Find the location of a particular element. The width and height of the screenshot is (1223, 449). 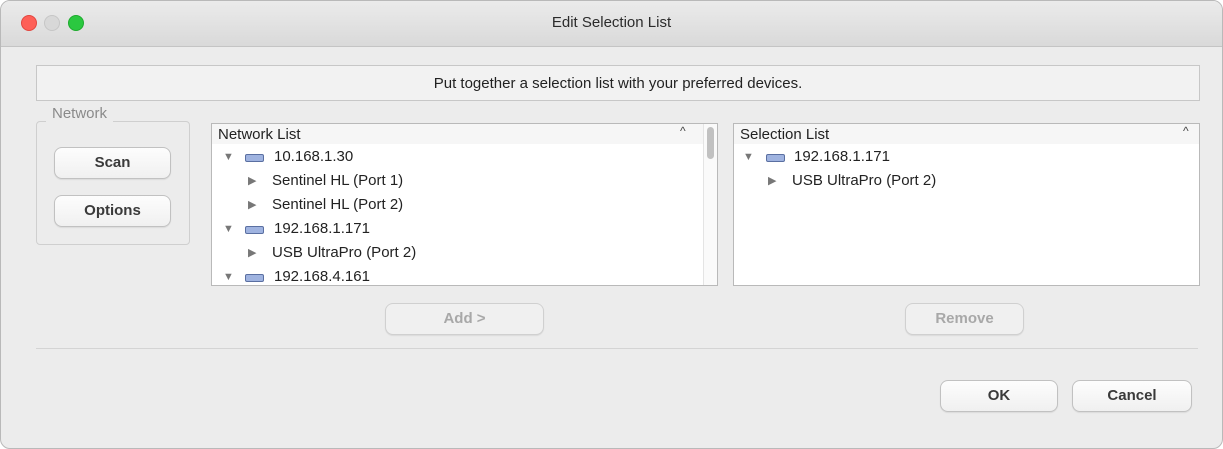

scrollbar-thumb is located at coordinates (710, 143).